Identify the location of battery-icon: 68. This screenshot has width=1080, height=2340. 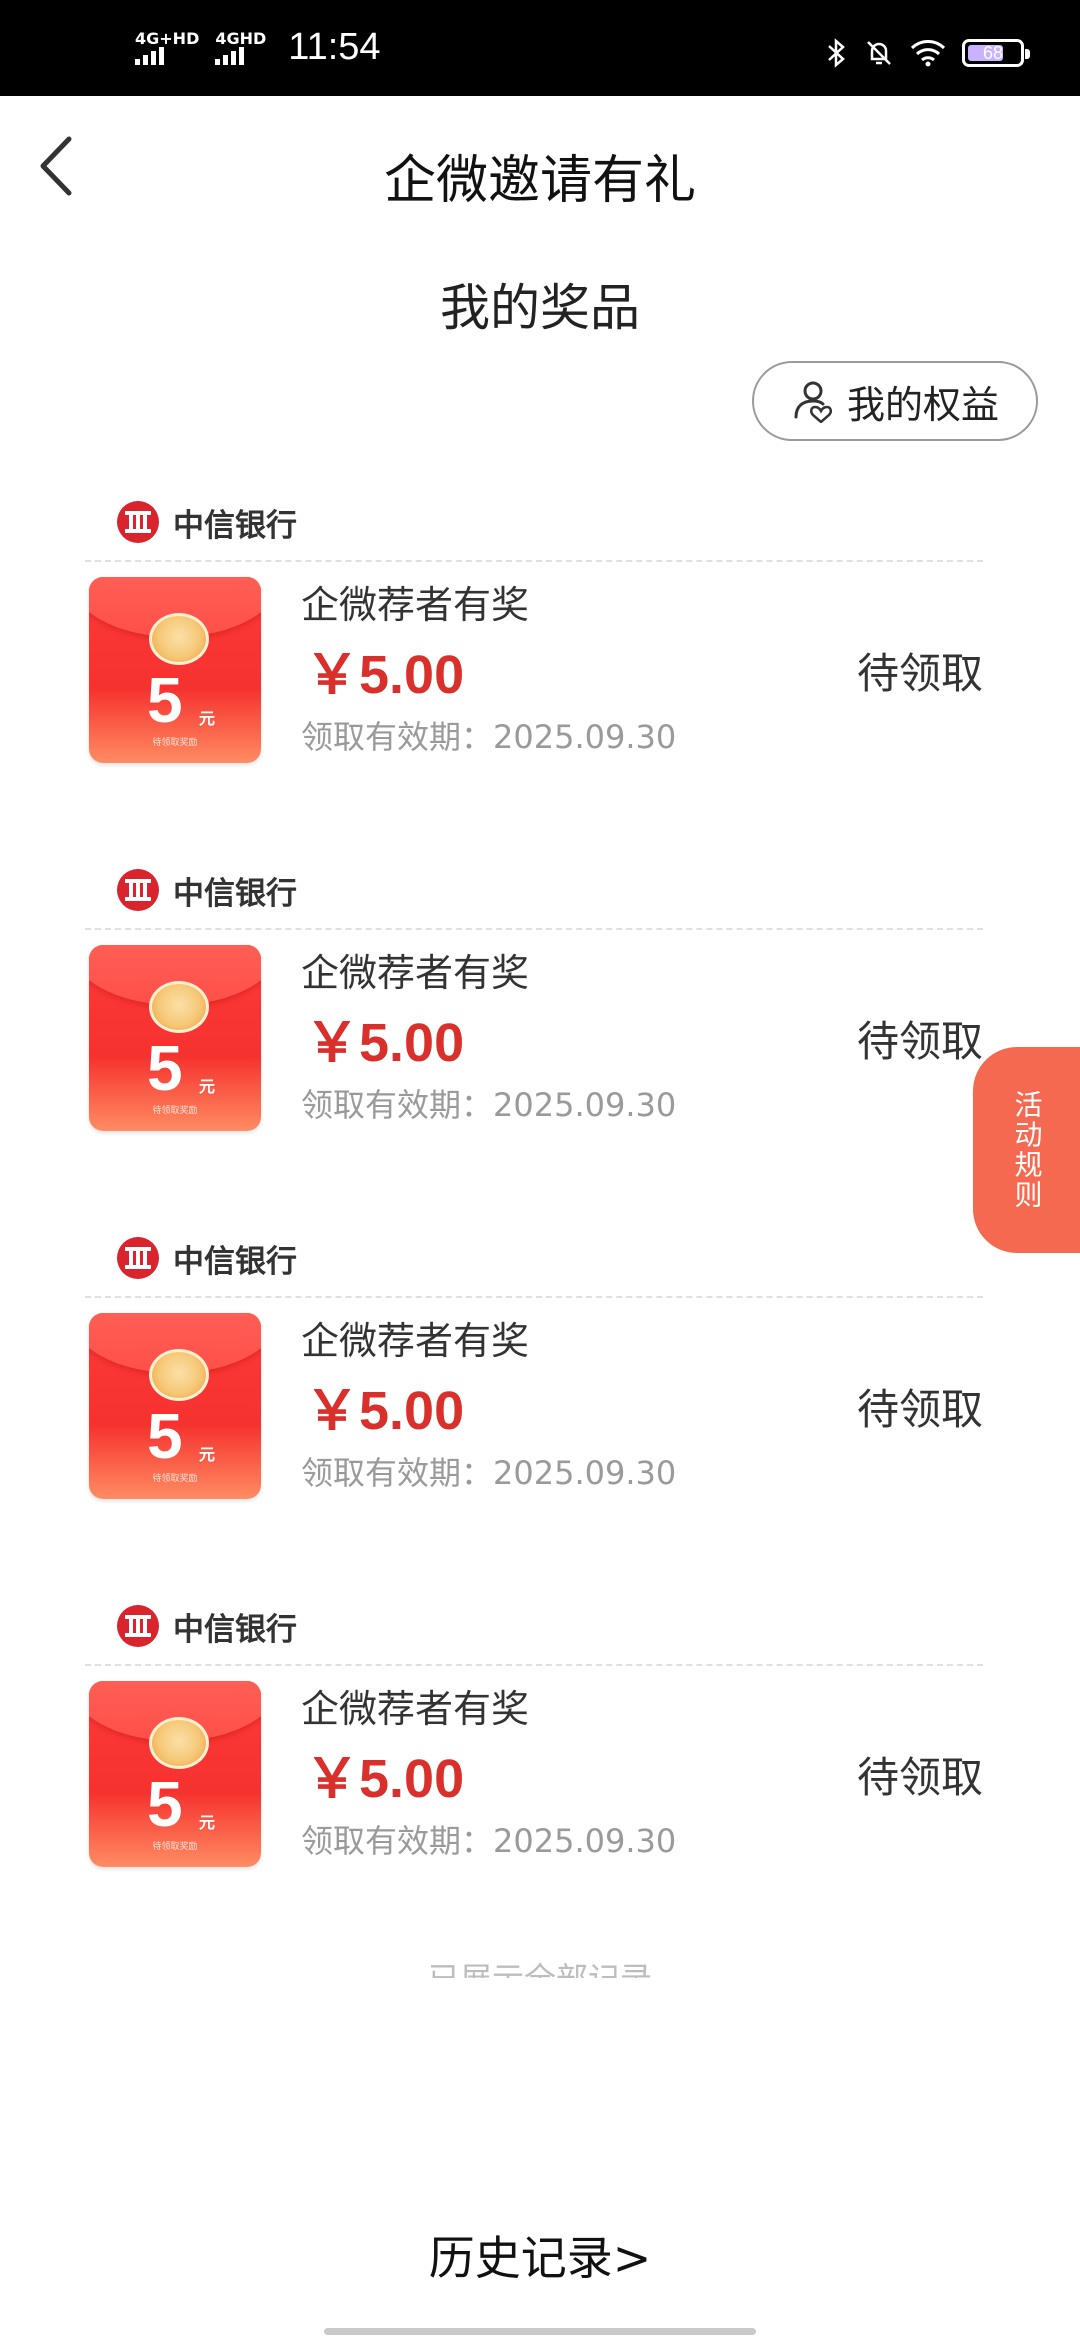
(996, 53).